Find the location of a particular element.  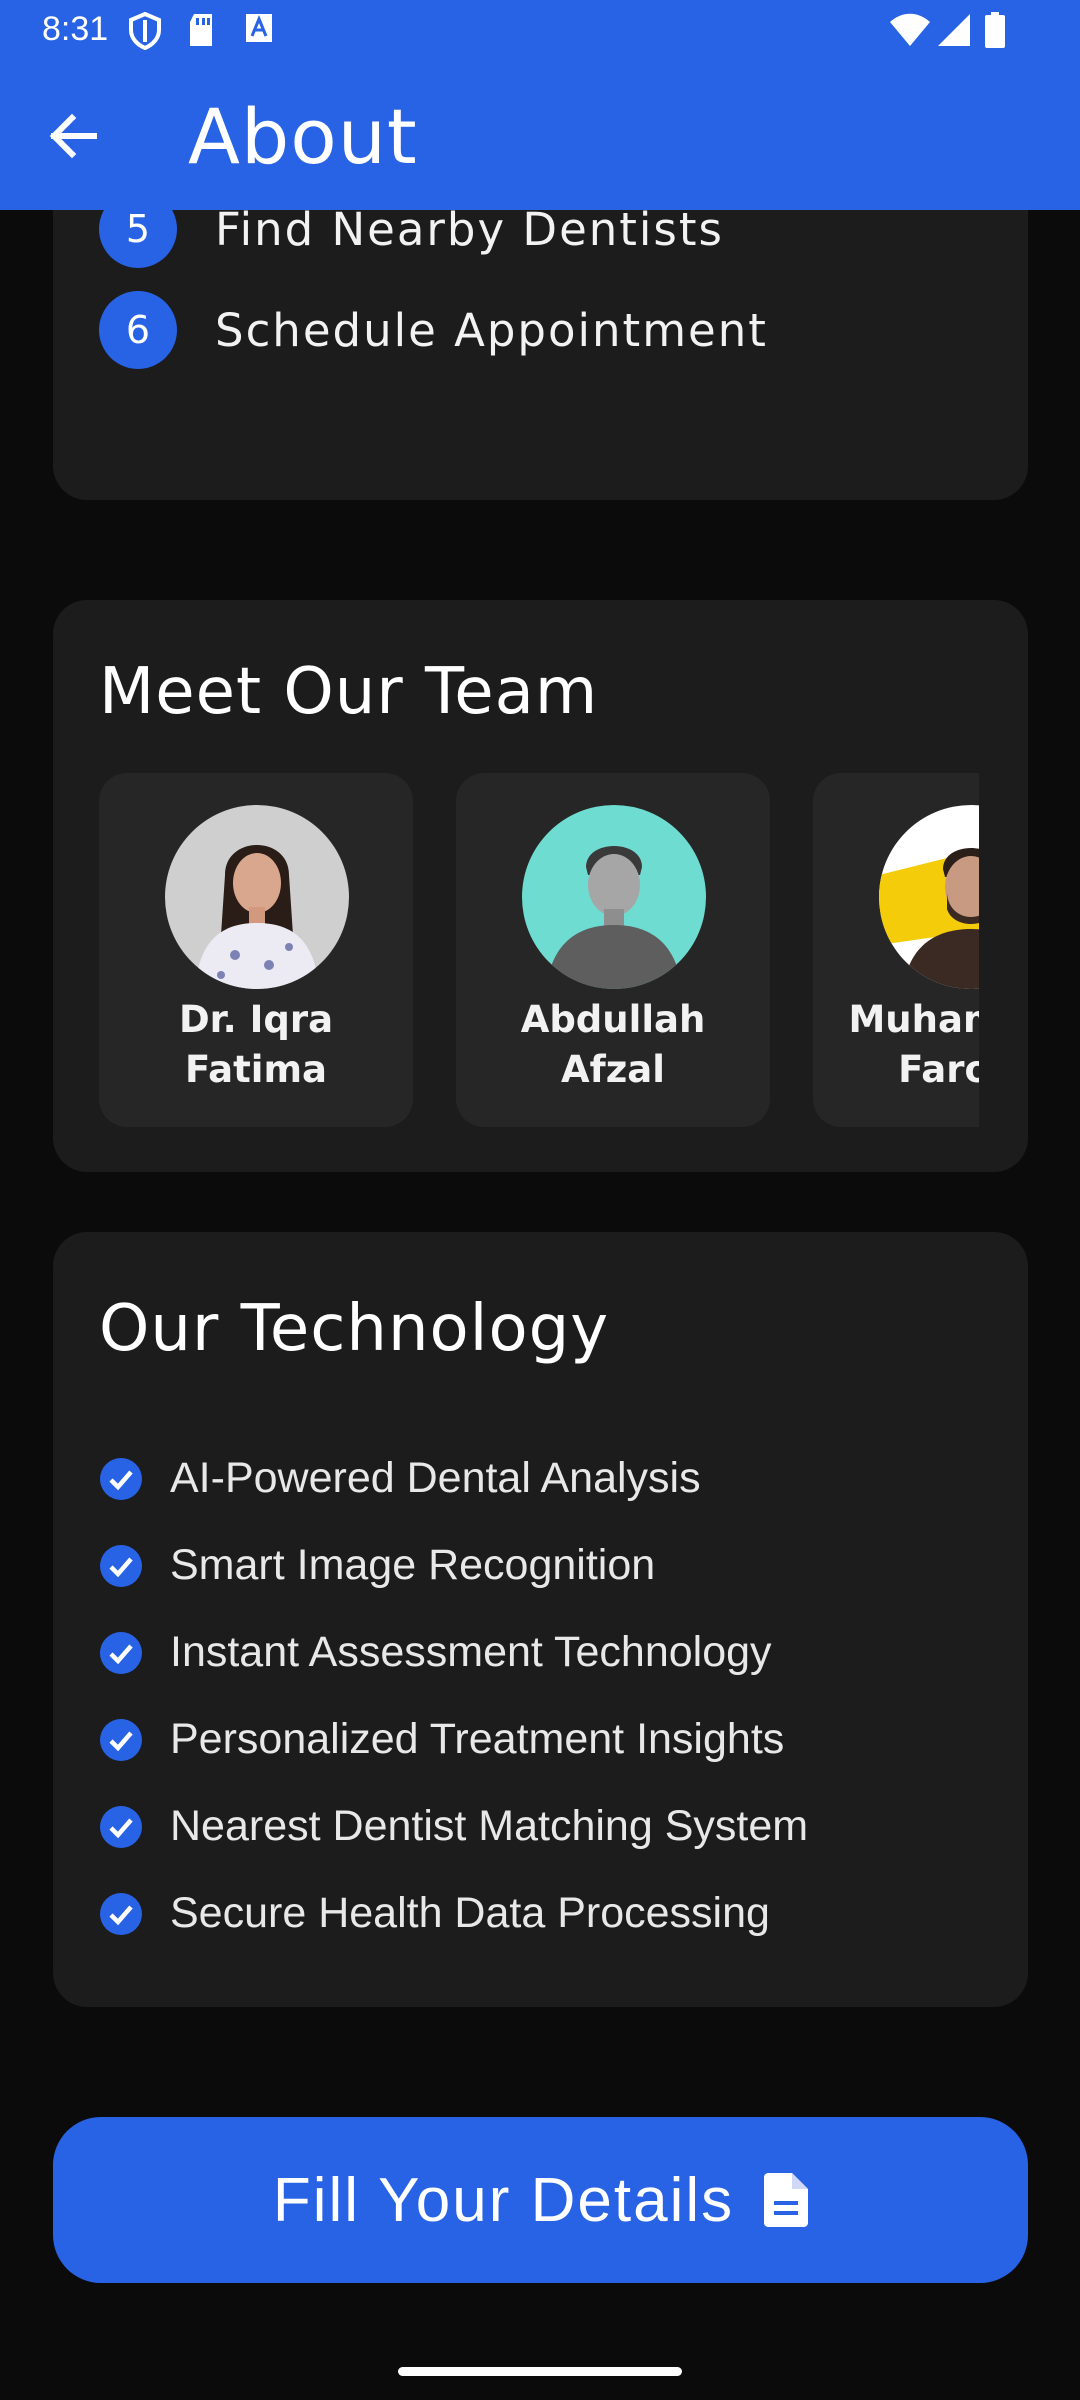

step-number-badge: 6 is located at coordinates (138, 330).